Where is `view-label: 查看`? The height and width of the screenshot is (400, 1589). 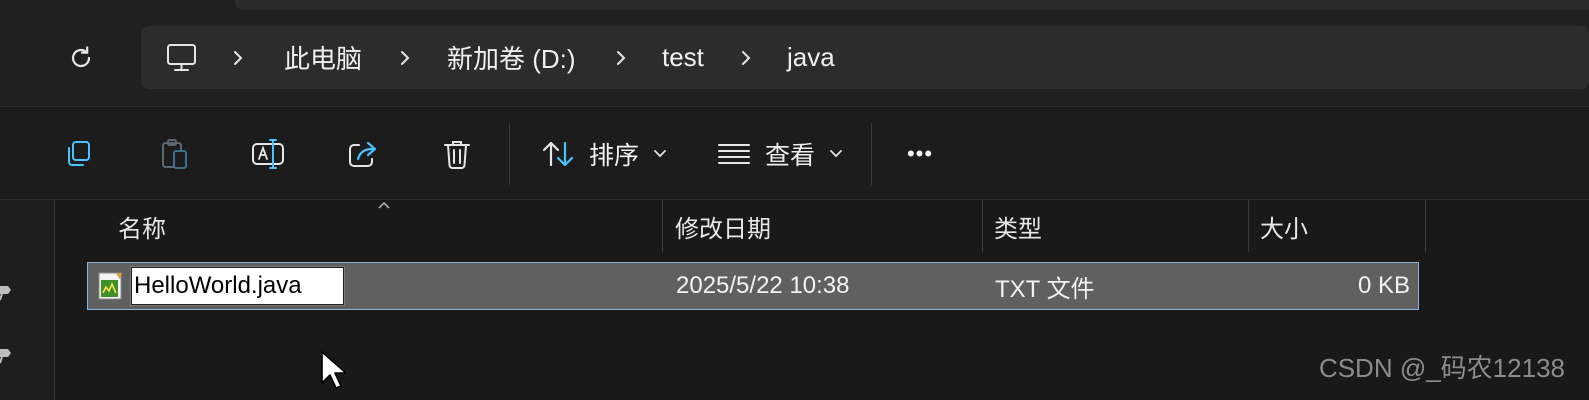
view-label: 查看 is located at coordinates (790, 156).